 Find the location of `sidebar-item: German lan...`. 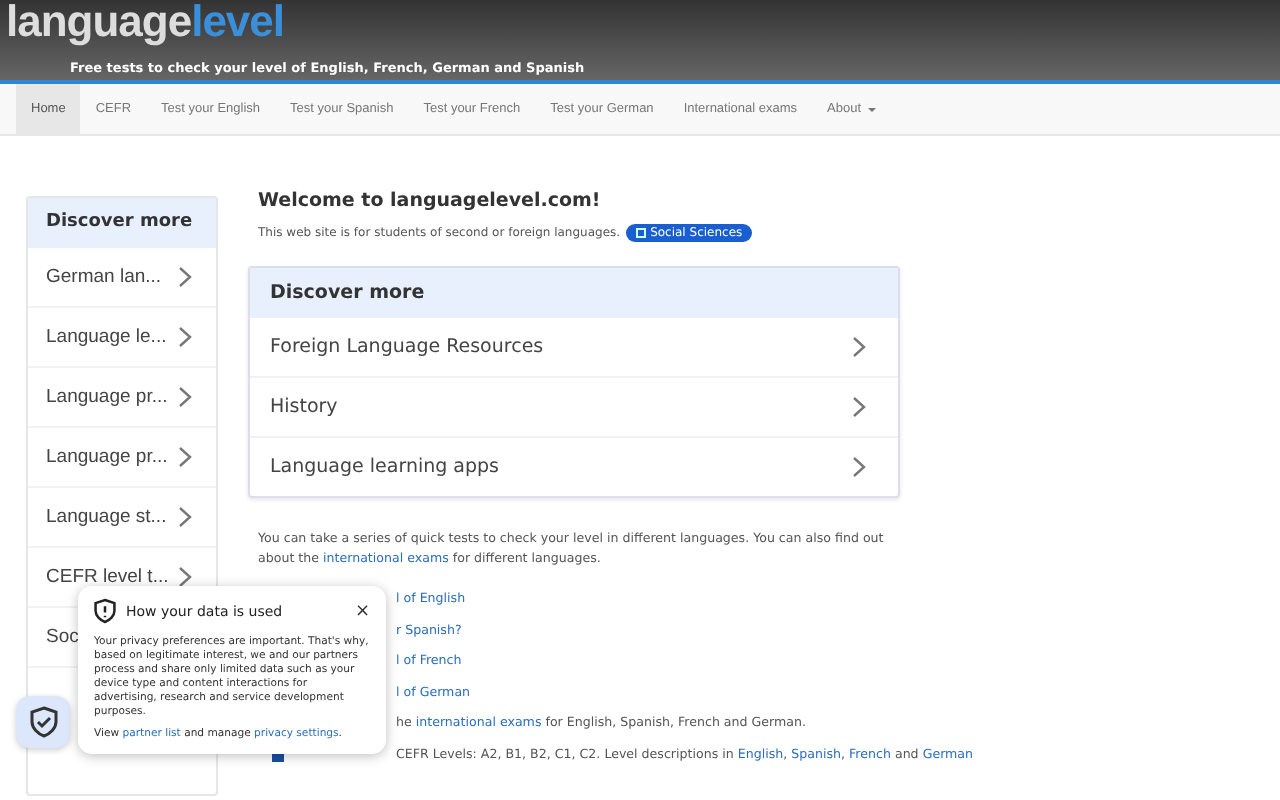

sidebar-item: German lan... is located at coordinates (122, 278).